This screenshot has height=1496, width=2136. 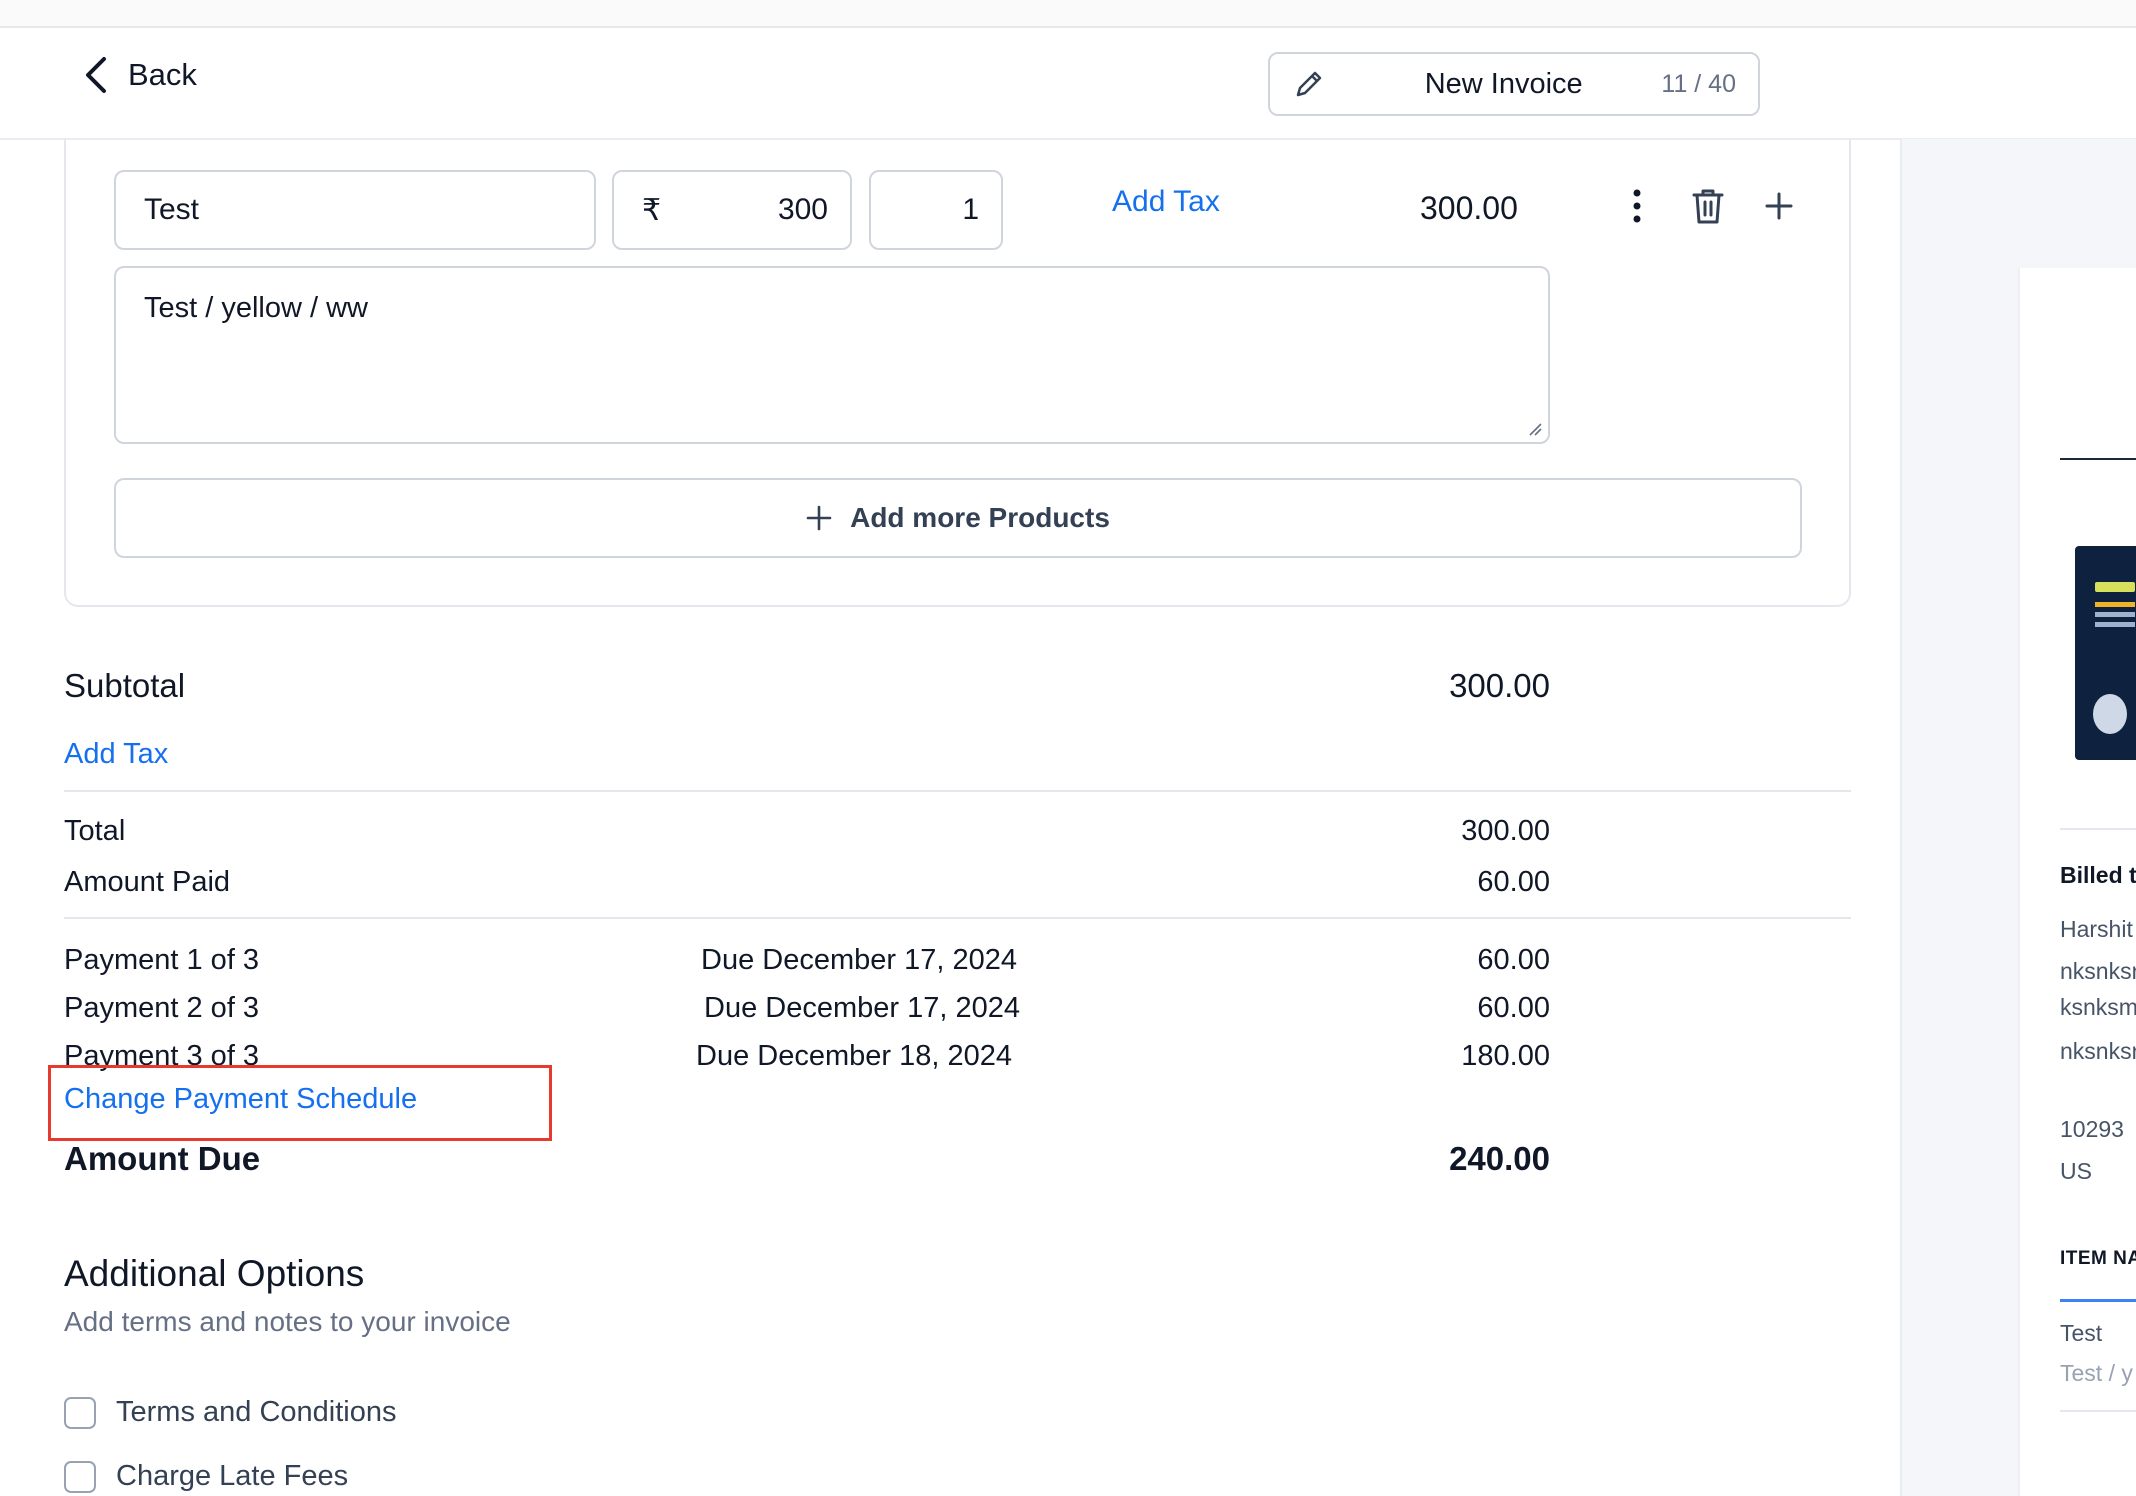 I want to click on terms-checkbox, so click(x=80, y=1412).